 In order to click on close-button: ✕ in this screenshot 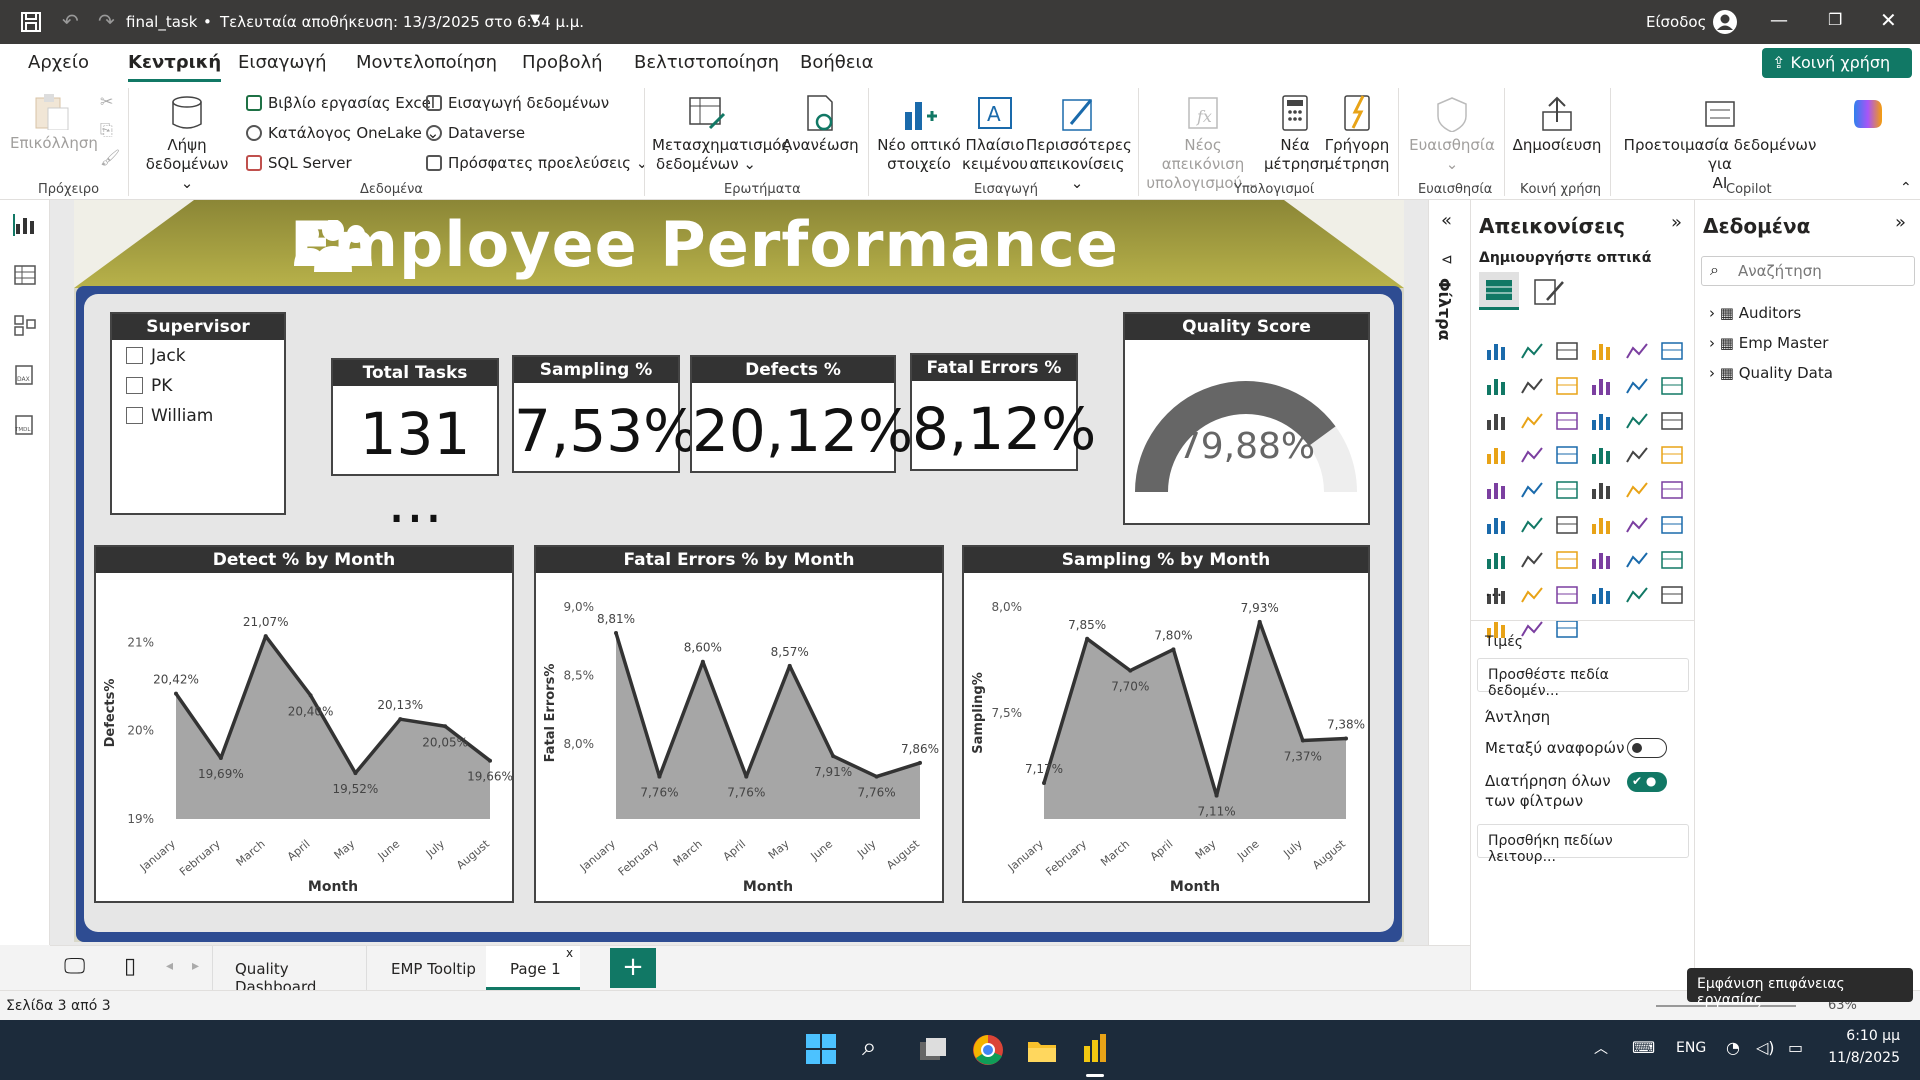, I will do `click(1888, 20)`.